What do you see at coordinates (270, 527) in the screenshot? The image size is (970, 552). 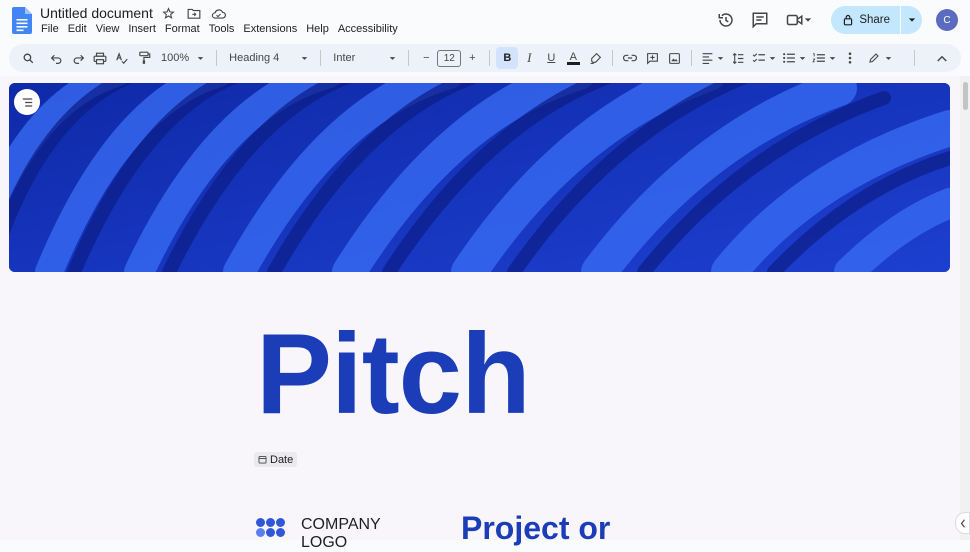 I see `company-logo-icon` at bounding box center [270, 527].